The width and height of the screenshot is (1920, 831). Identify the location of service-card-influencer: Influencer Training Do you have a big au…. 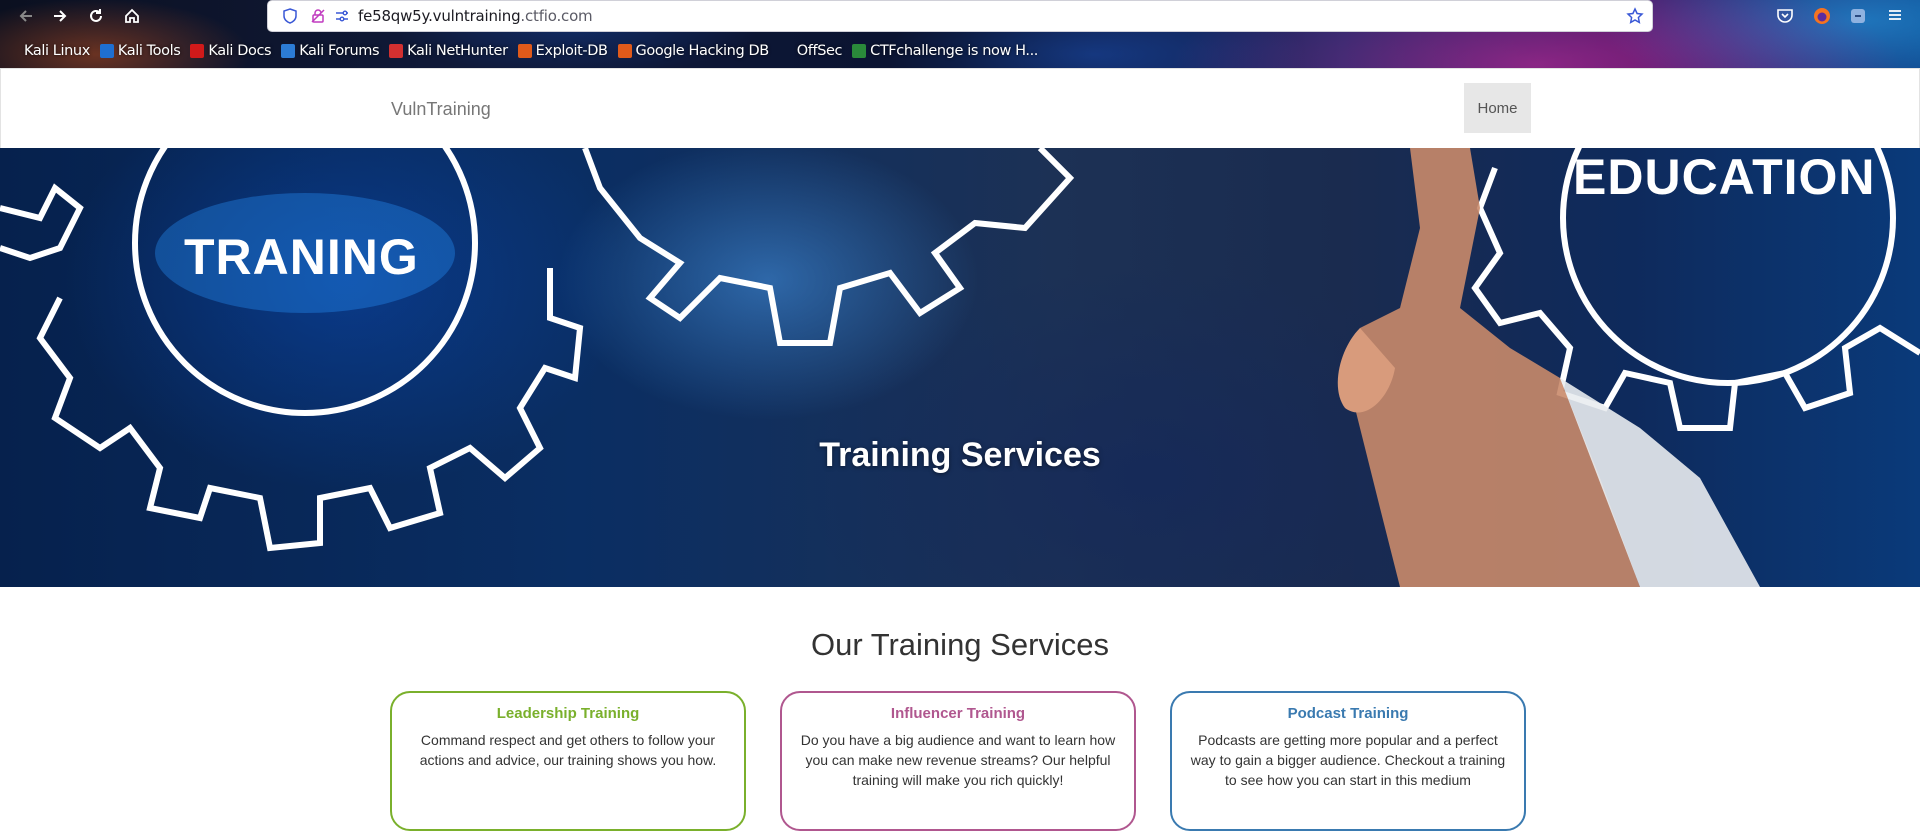
(958, 761).